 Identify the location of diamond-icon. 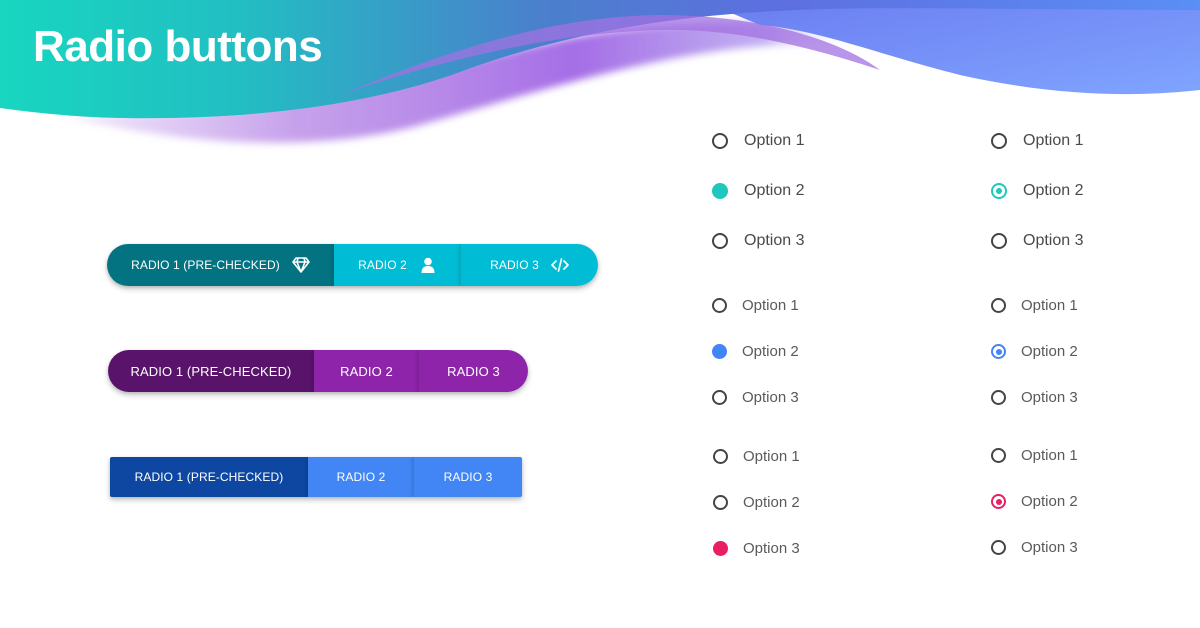
(301, 265).